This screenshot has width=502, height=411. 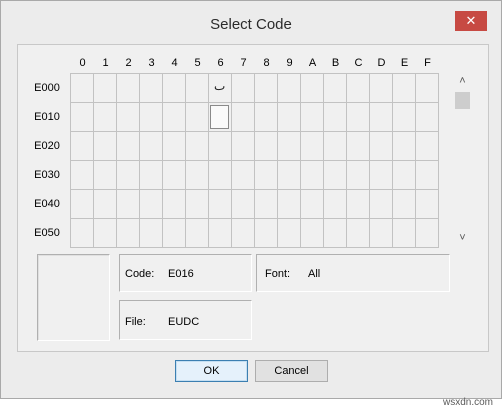 What do you see at coordinates (462, 81) in the screenshot?
I see `scroll-up-icon: ˄` at bounding box center [462, 81].